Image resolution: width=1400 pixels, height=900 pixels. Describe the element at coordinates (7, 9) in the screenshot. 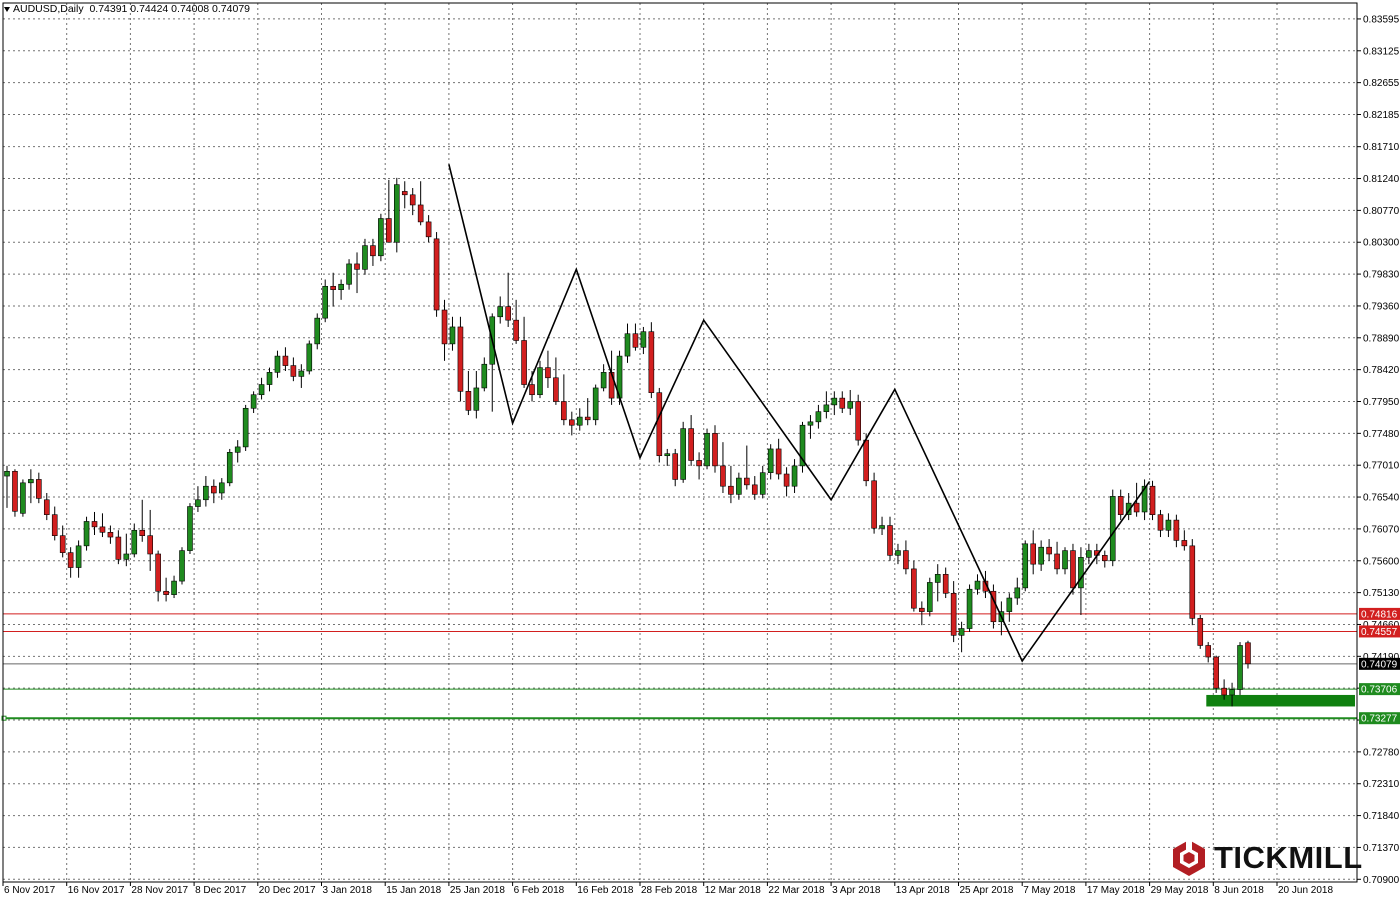

I see `dropdown-triangle-icon` at that location.